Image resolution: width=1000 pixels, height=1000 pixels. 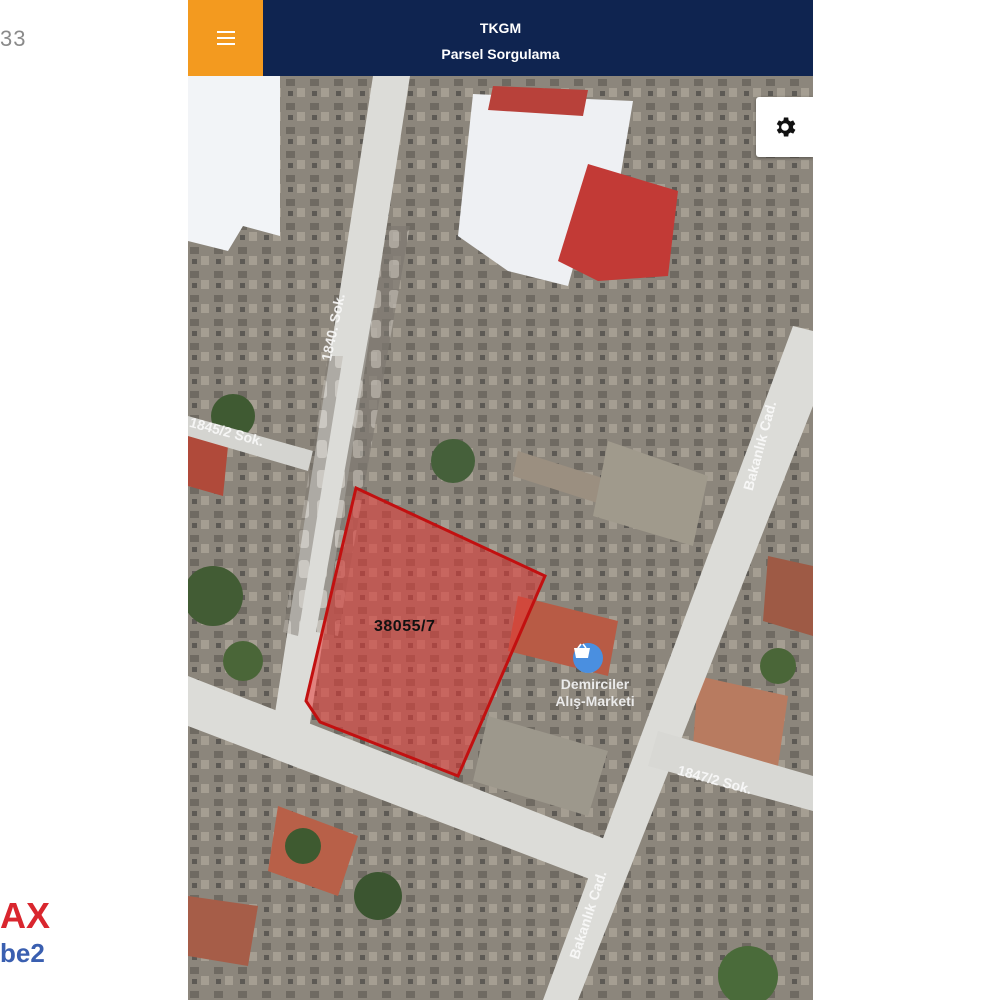 What do you see at coordinates (500, 54) in the screenshot?
I see `app-subtitle: Parsel Sorgulama` at bounding box center [500, 54].